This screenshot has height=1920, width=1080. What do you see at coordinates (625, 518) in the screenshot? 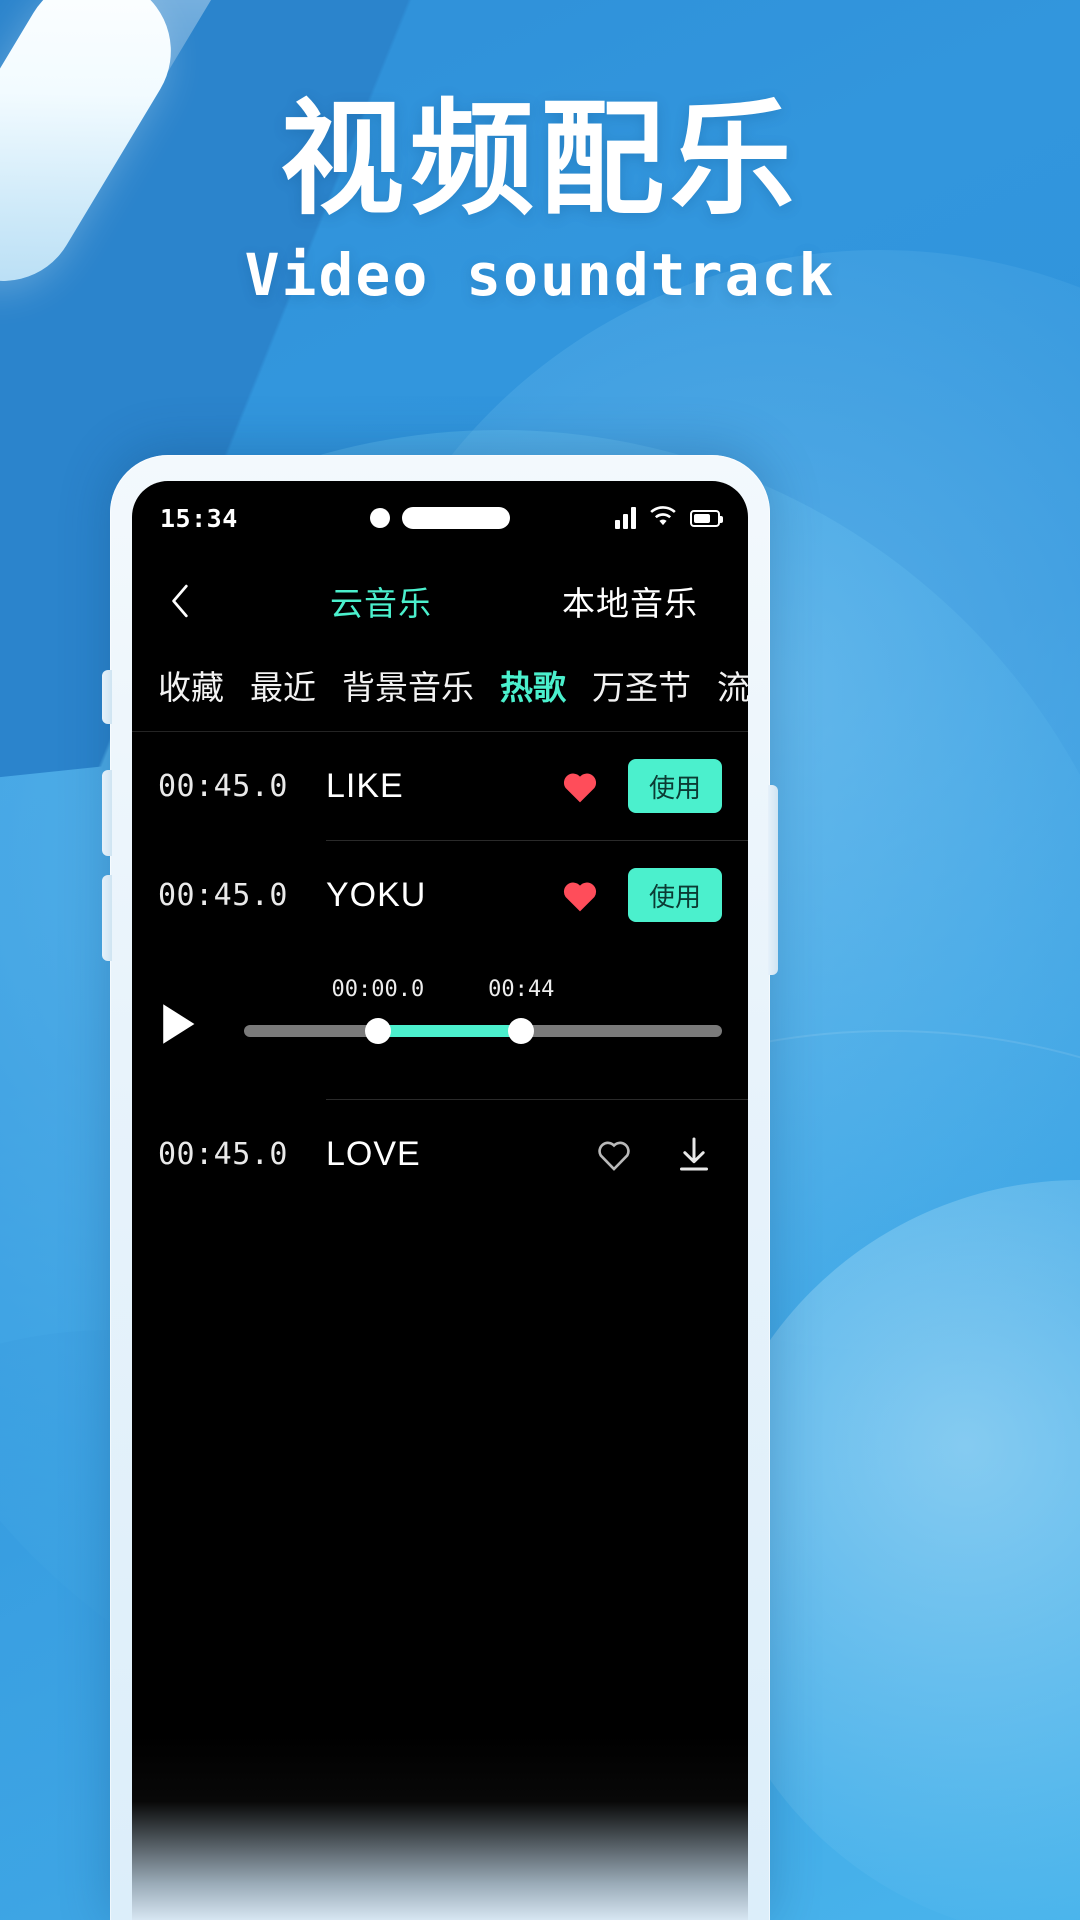
I see `signal-bars-icon` at bounding box center [625, 518].